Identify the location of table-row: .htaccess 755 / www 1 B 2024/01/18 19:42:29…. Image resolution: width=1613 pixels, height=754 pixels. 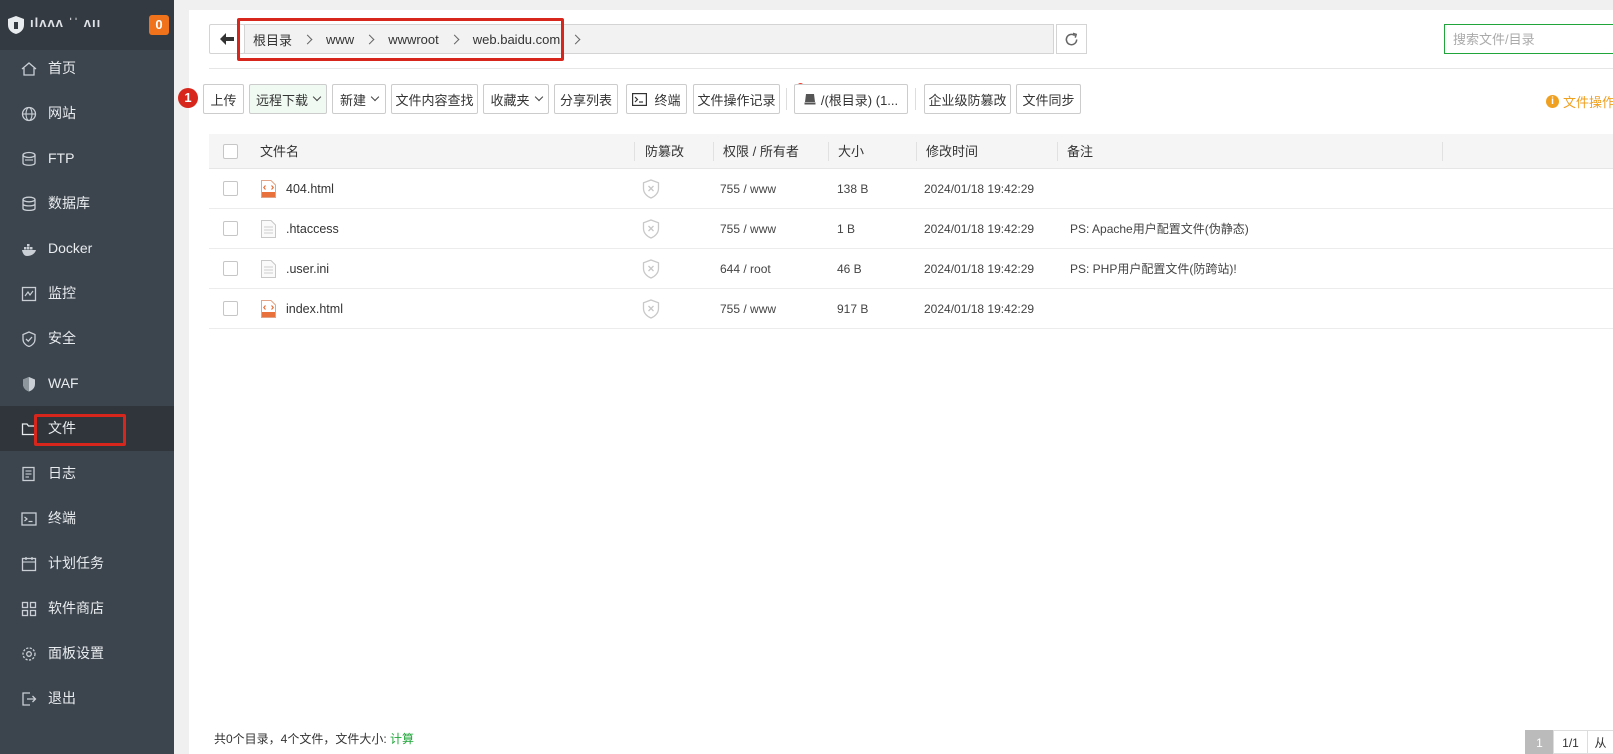
(911, 229).